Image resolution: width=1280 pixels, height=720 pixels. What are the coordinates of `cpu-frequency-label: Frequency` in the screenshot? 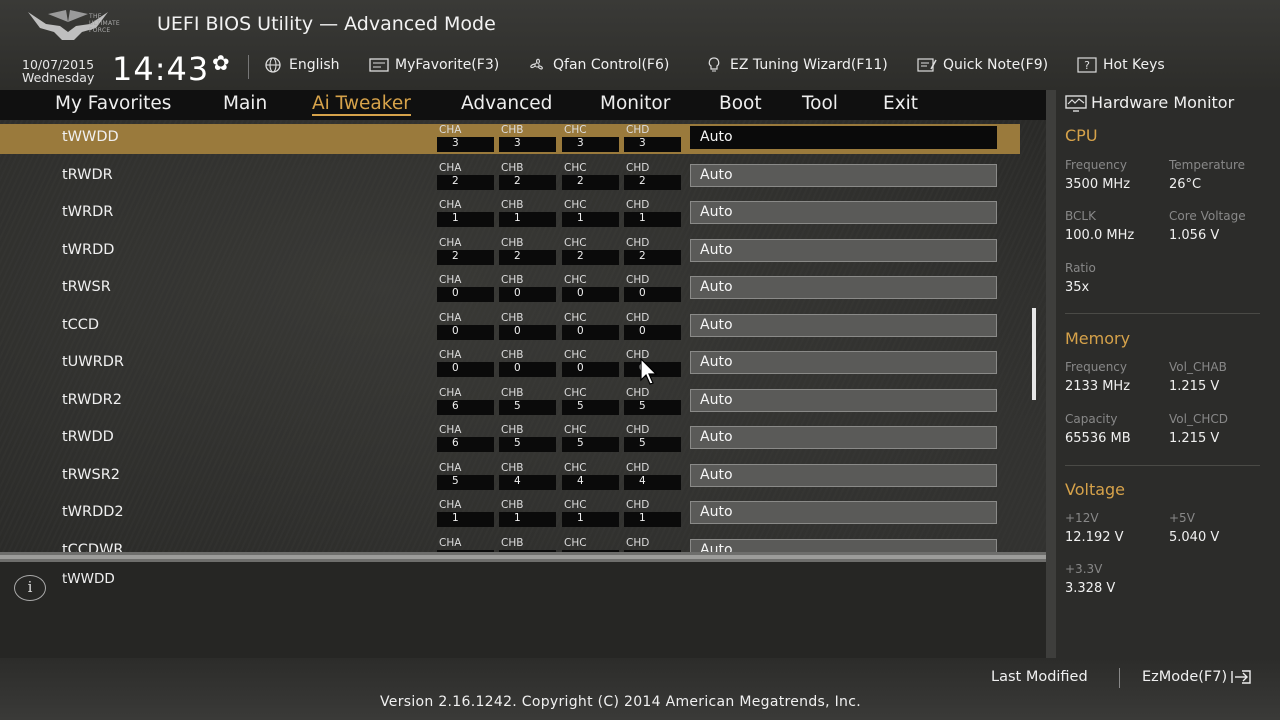 It's located at (1096, 165).